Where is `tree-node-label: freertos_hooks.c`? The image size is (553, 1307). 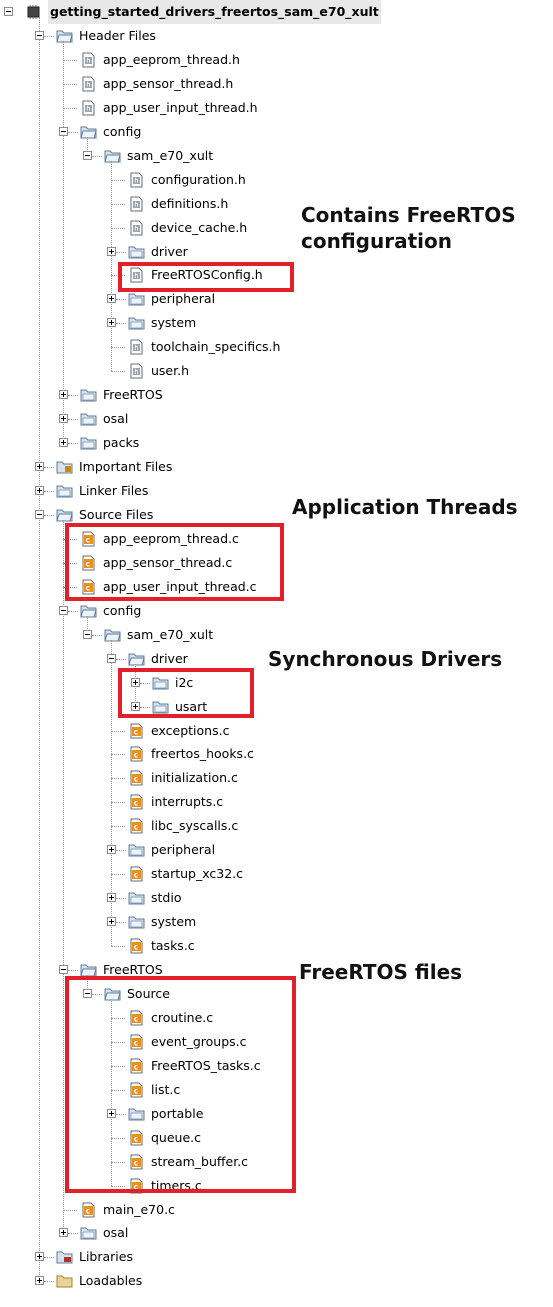
tree-node-label: freertos_hooks.c is located at coordinates (202, 754).